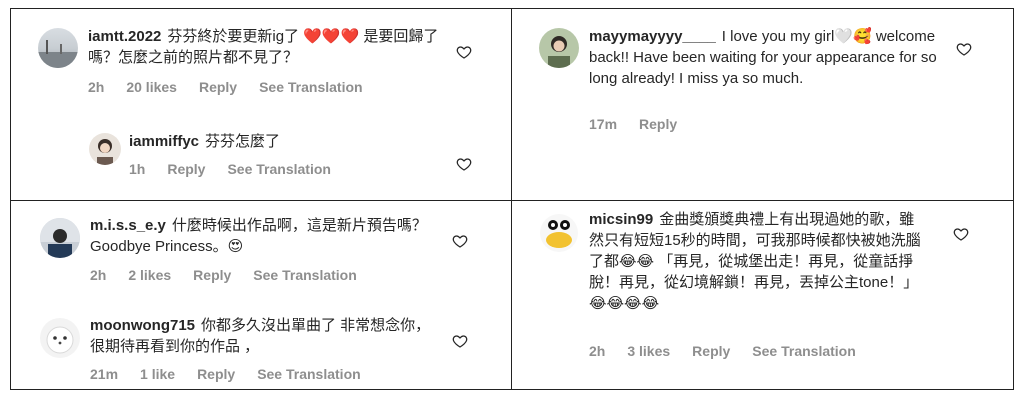 This screenshot has width=1024, height=401. What do you see at coordinates (648, 351) in the screenshot?
I see `comment-likes: 3 likes` at bounding box center [648, 351].